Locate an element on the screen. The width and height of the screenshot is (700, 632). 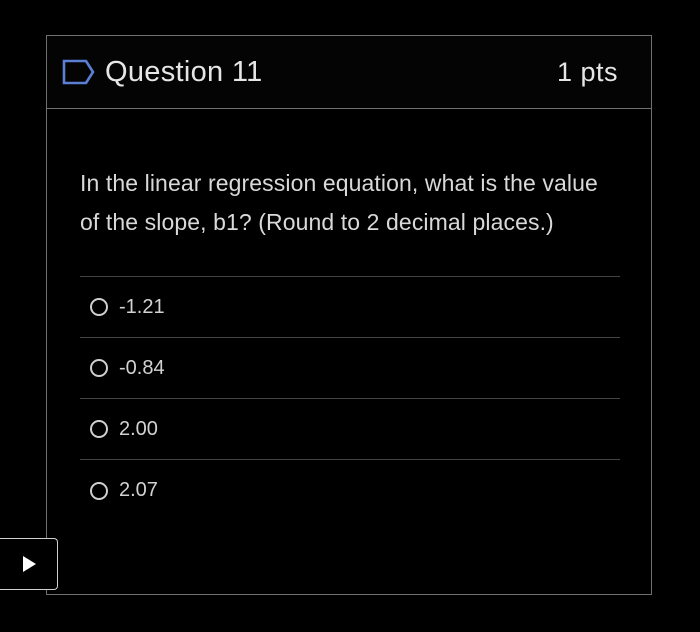
answer-option: 2.00 is located at coordinates (350, 429).